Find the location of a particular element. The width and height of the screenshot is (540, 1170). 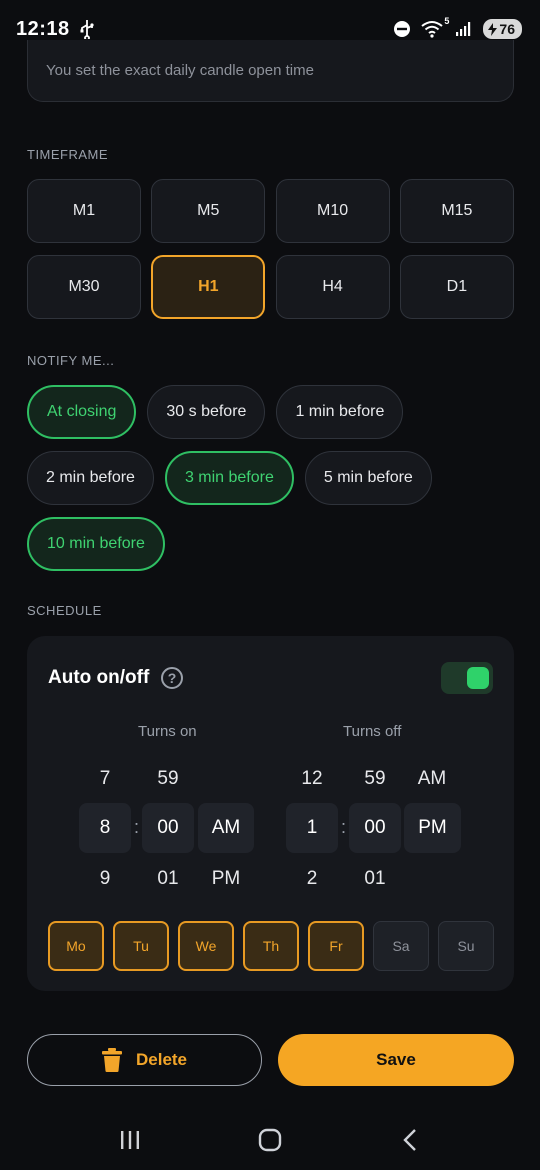

recents-icon is located at coordinates (130, 1140).